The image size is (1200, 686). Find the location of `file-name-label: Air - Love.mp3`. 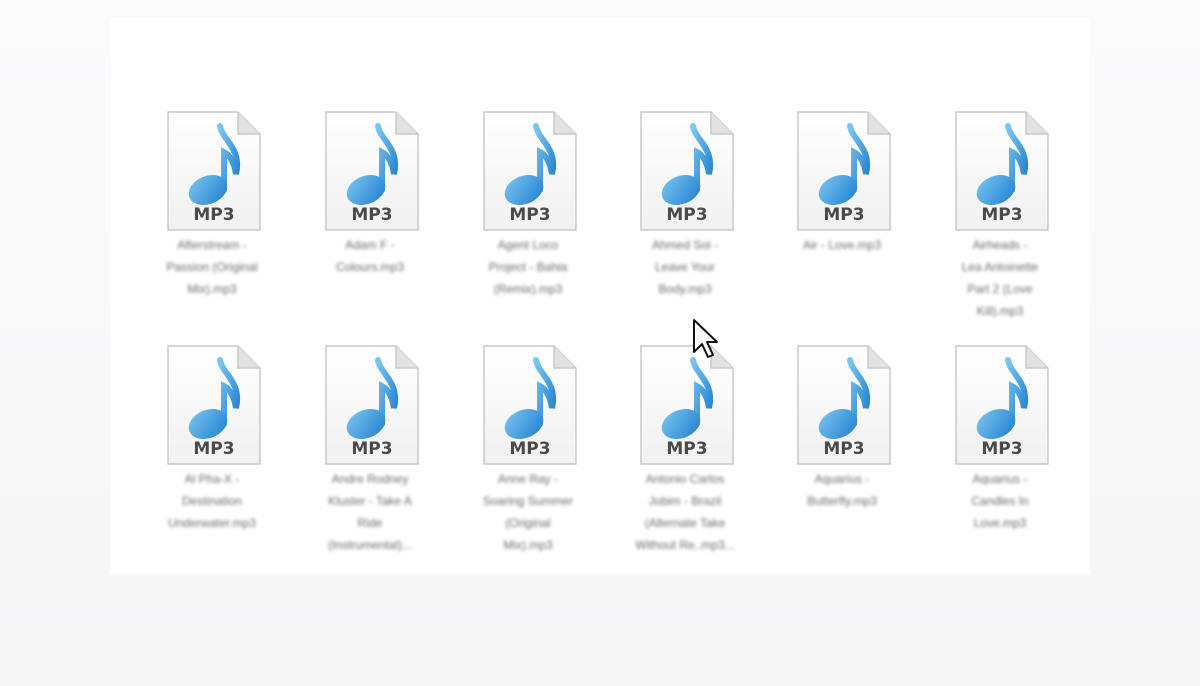

file-name-label: Air - Love.mp3 is located at coordinates (842, 245).